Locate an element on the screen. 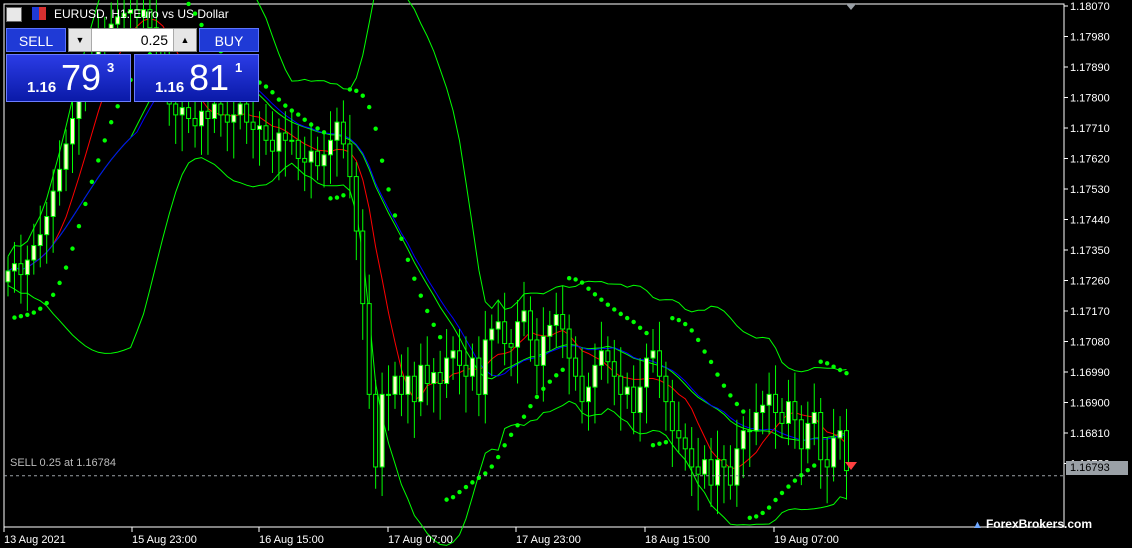 The image size is (1132, 548). y-tick-label: 1.17890 is located at coordinates (1090, 68).